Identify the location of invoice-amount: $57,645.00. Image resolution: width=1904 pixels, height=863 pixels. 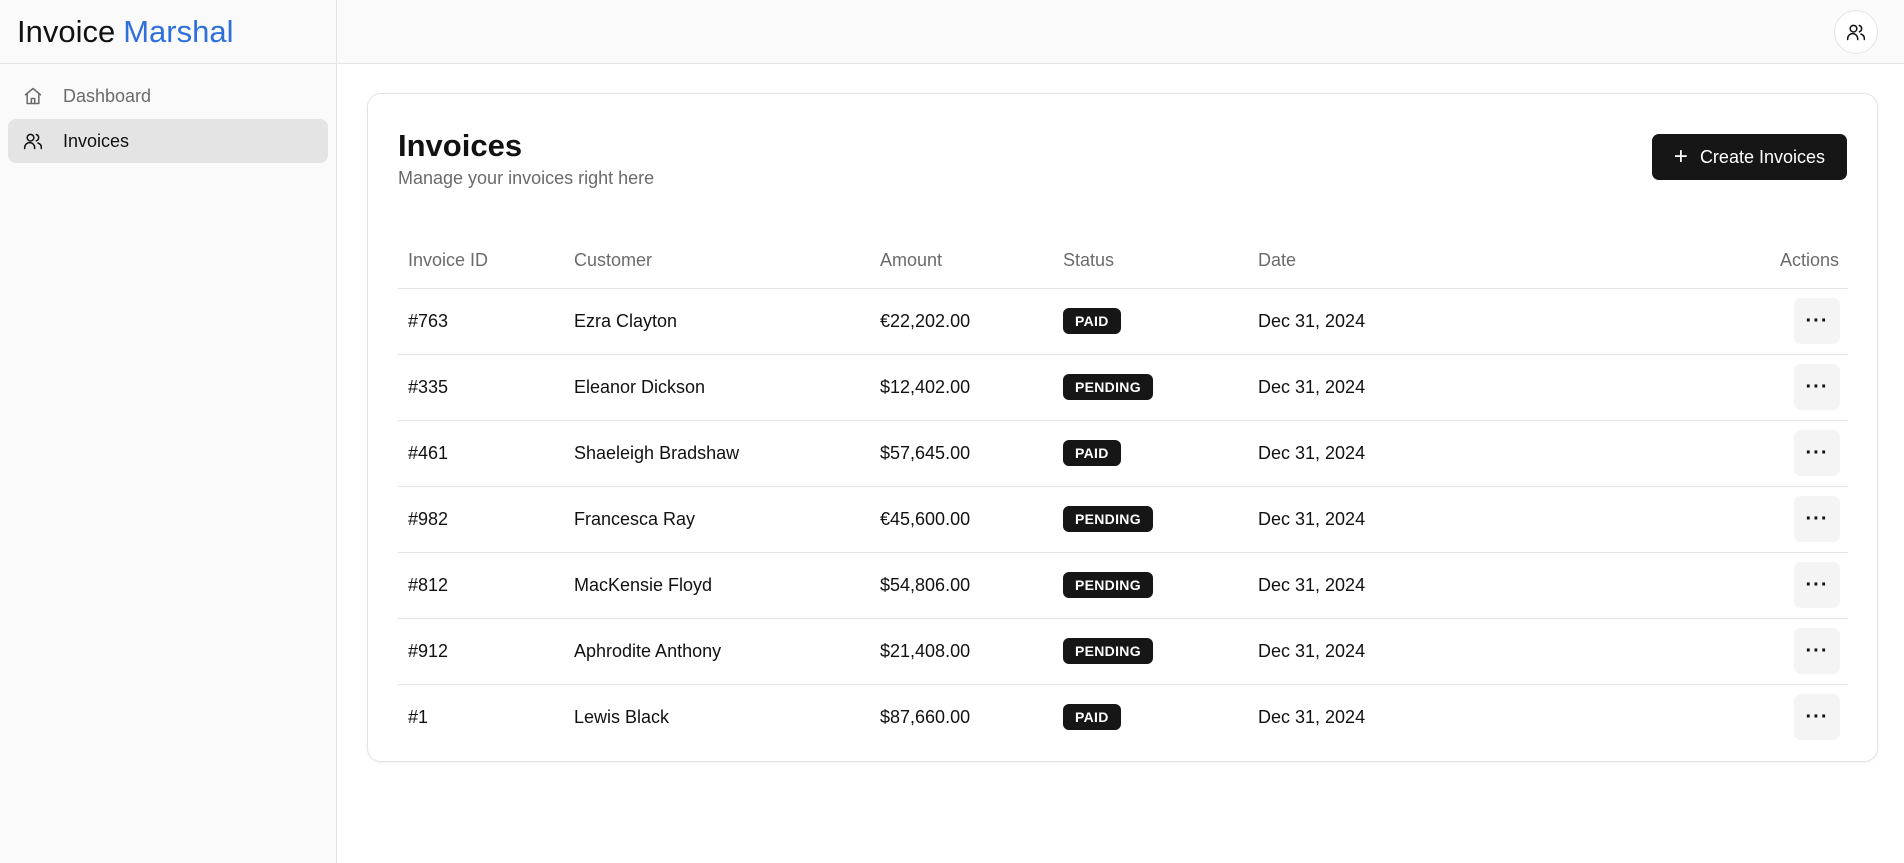
(961, 453).